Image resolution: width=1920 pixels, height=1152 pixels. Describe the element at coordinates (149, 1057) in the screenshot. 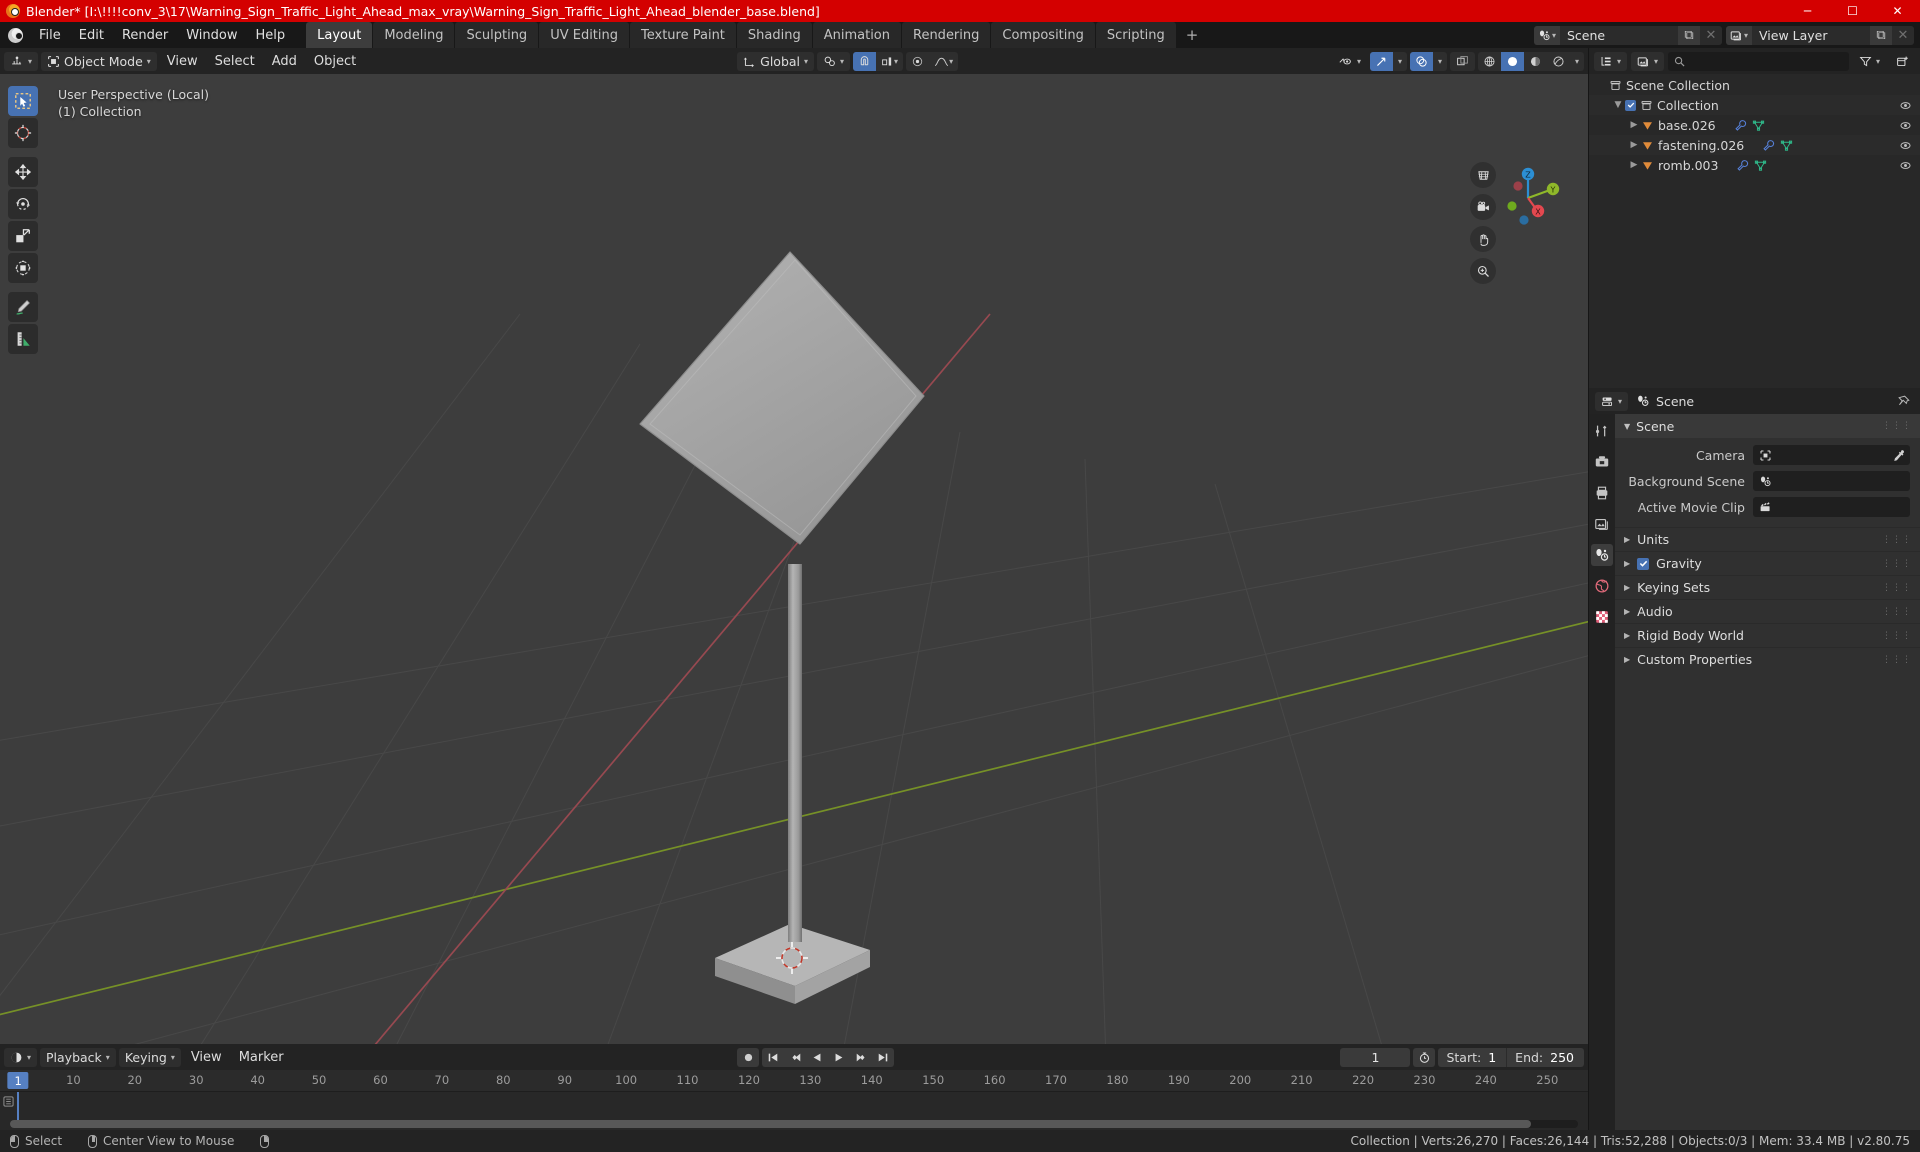

I see `timeline-keying-menu: Keying ▾` at that location.